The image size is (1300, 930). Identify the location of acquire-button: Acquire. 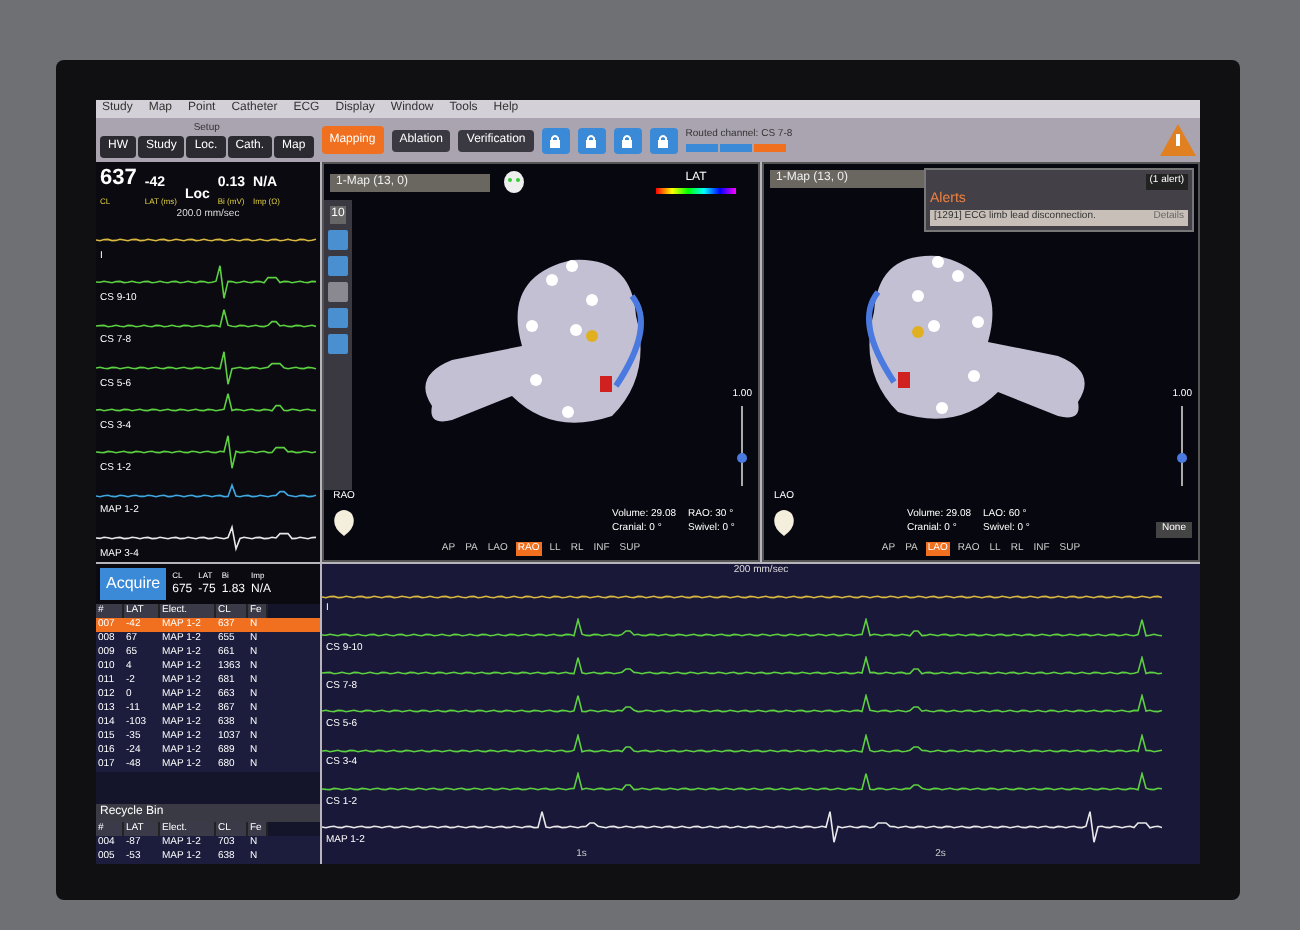
(133, 584).